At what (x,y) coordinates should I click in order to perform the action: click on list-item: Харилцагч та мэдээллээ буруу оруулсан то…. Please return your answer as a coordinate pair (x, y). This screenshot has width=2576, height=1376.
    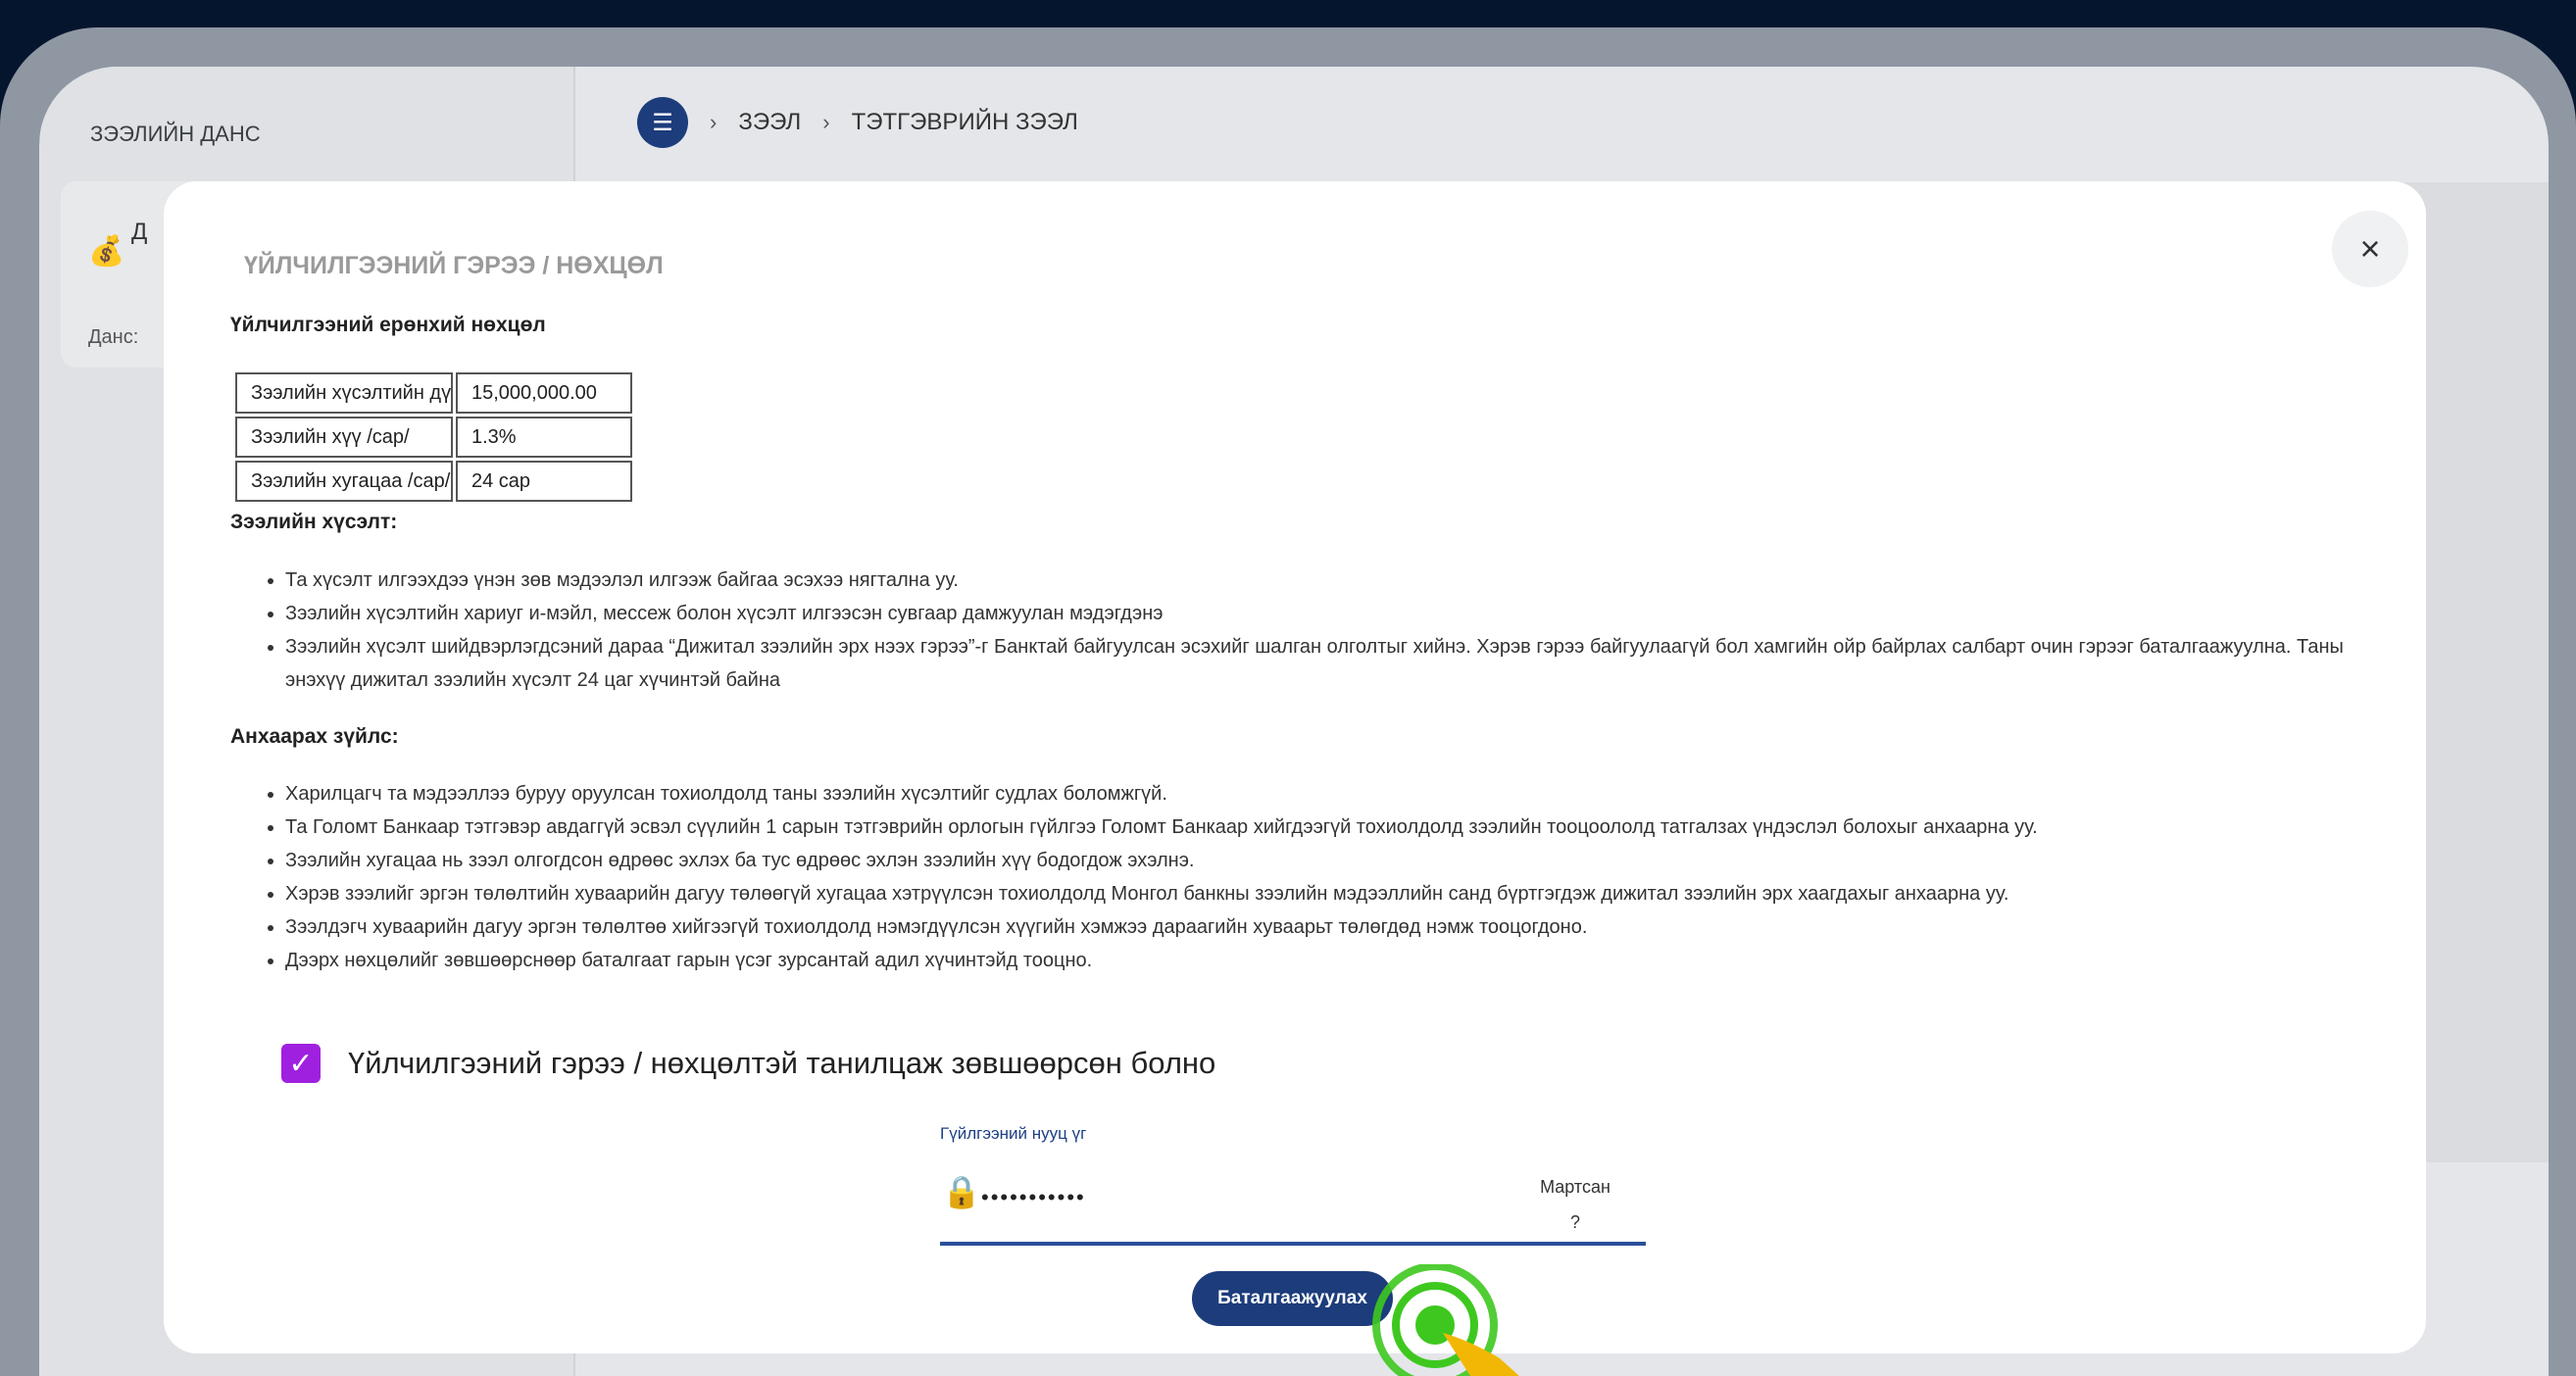
    Looking at the image, I should click on (1344, 794).